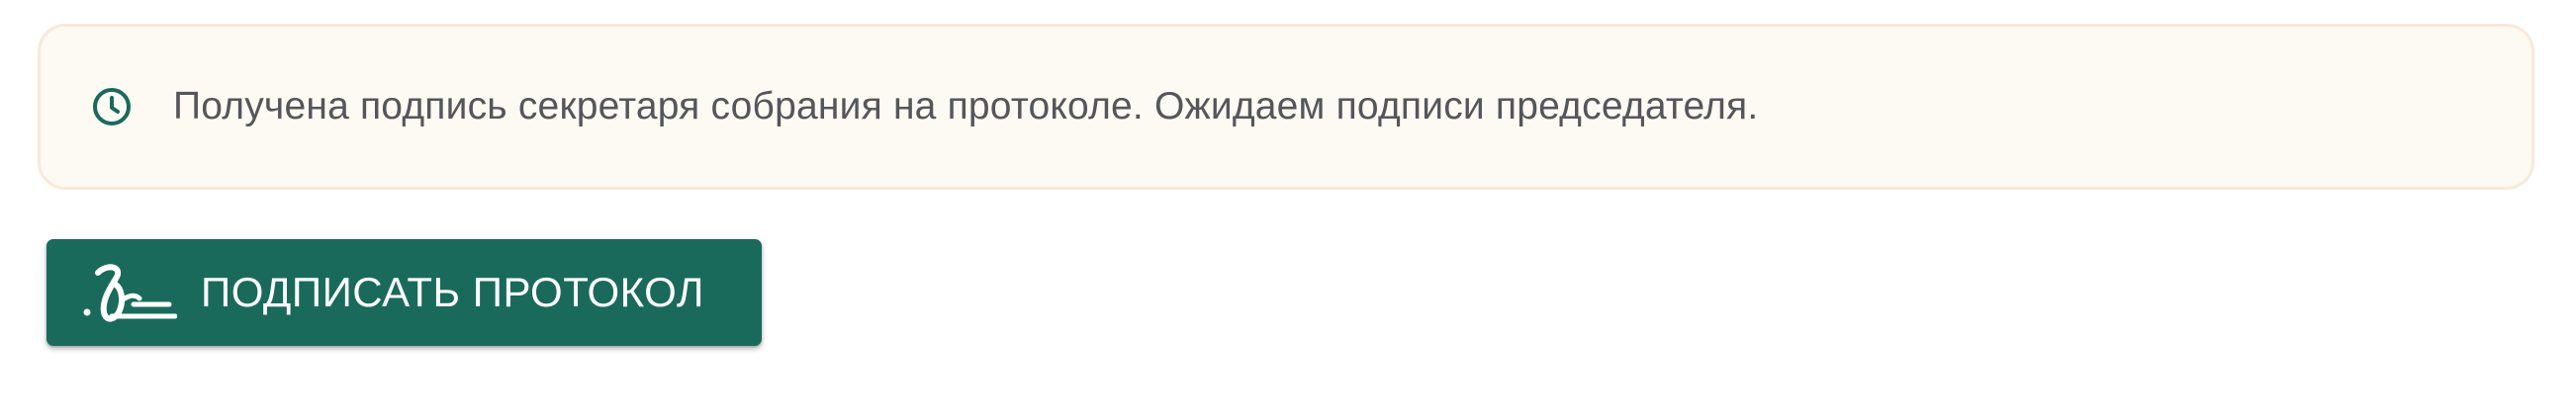  Describe the element at coordinates (130, 292) in the screenshot. I see `signature-icon` at that location.